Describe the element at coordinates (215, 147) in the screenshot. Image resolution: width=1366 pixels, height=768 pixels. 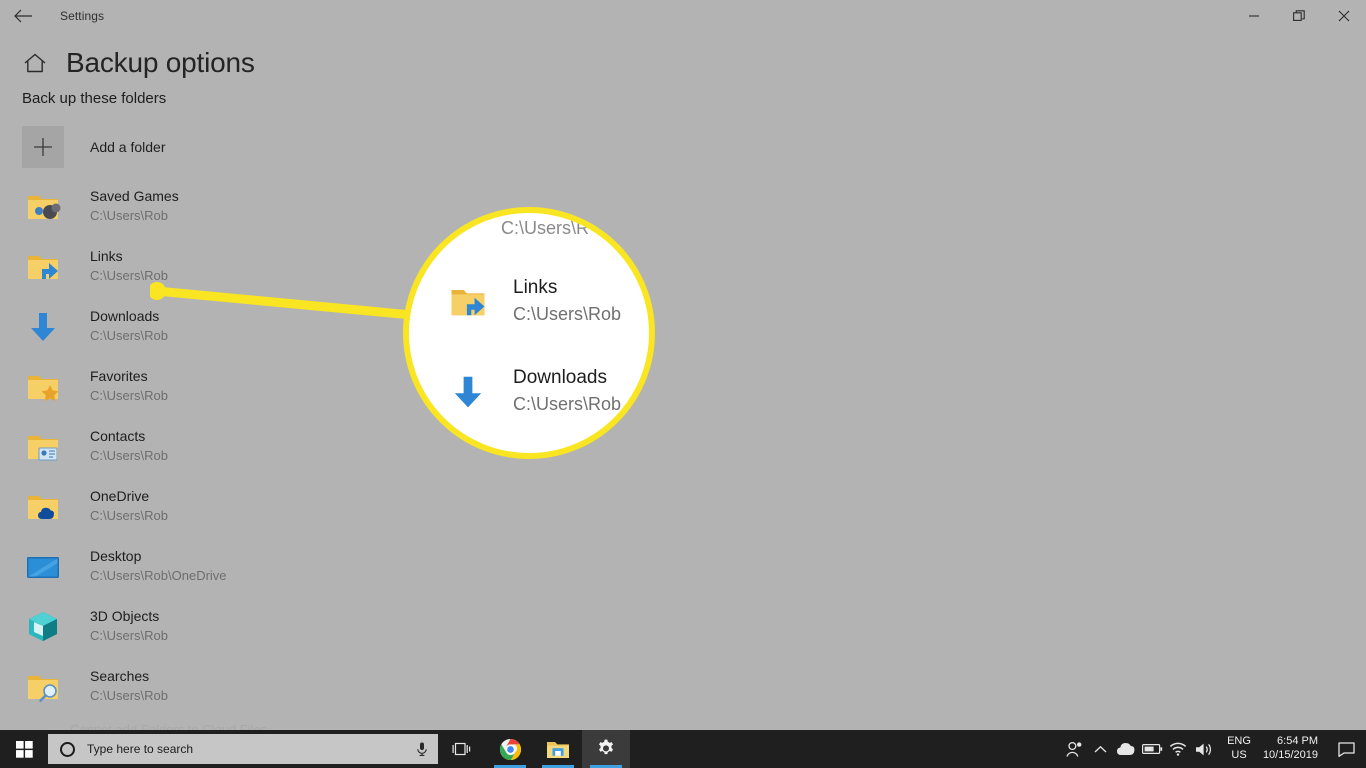
I see `add-a-folder-button: Add a folder` at that location.